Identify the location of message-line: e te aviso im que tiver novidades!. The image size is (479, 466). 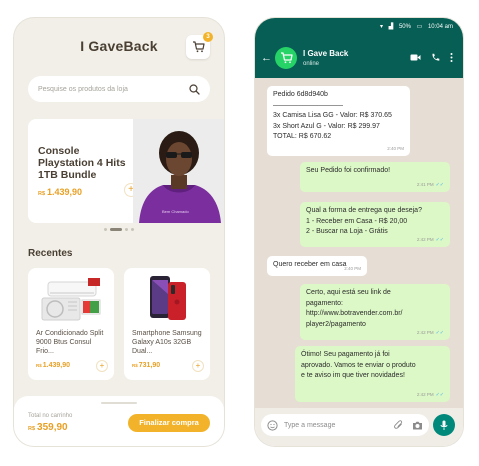
(353, 375).